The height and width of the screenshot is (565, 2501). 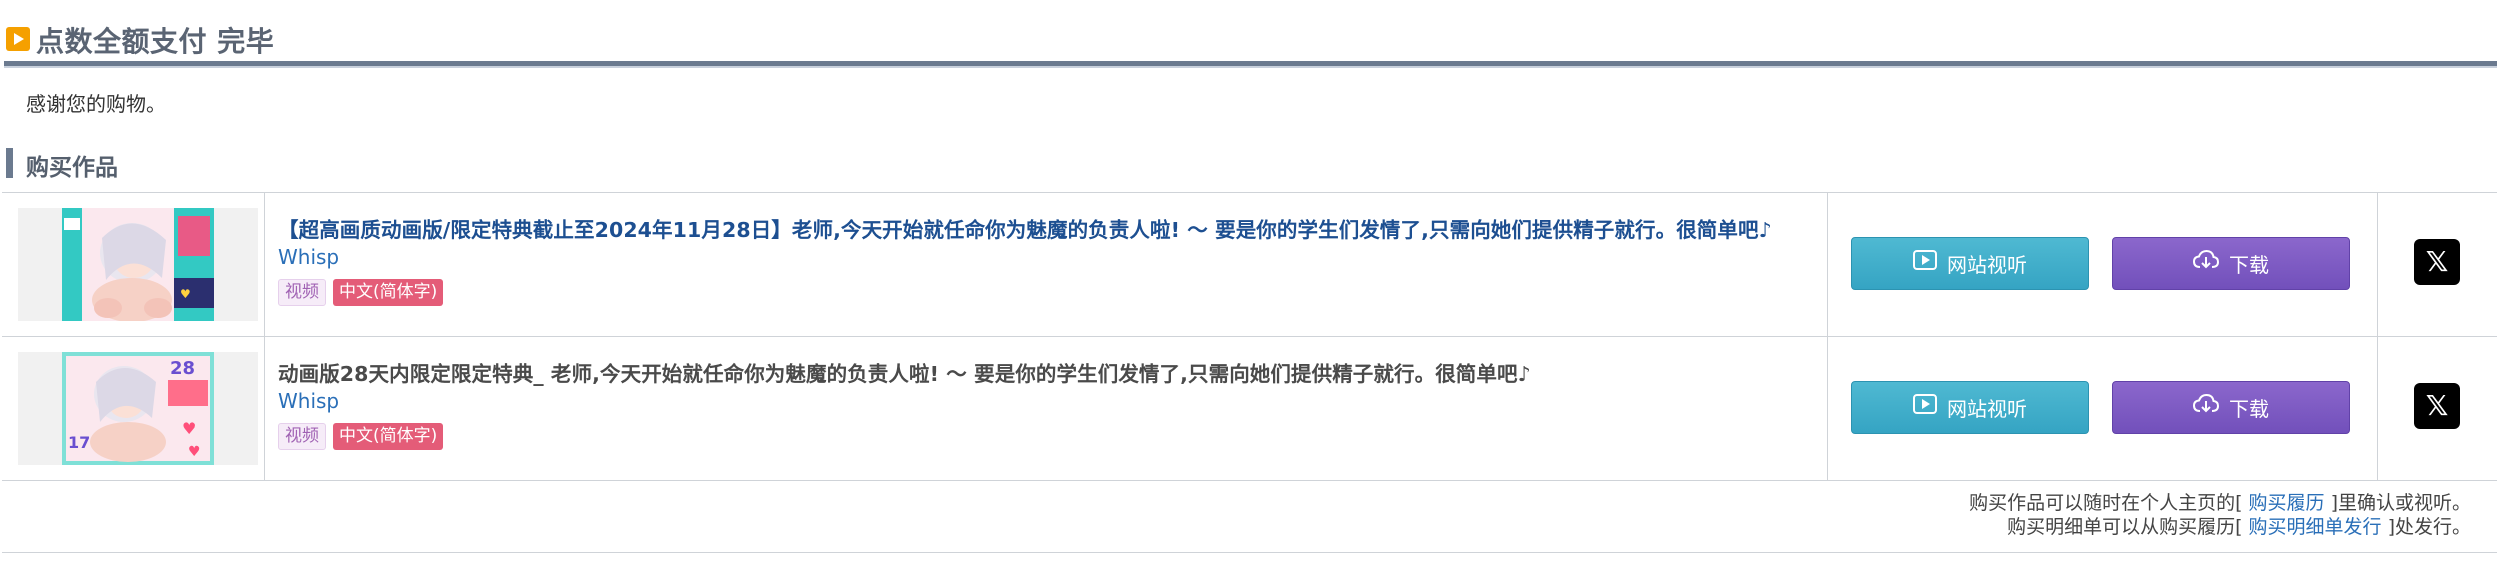 I want to click on play-square-icon, so click(x=18, y=39).